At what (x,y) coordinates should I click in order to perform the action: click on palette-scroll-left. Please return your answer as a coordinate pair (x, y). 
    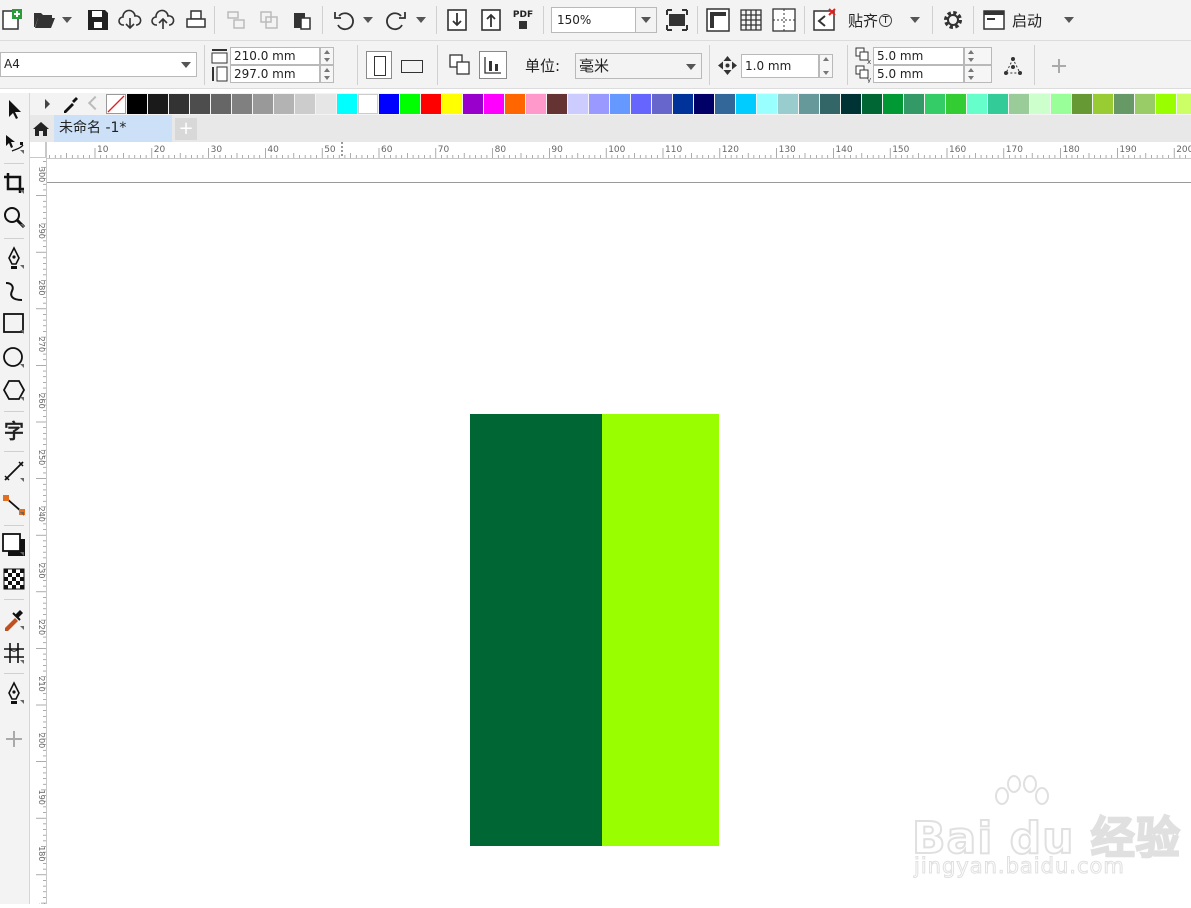
    Looking at the image, I should click on (95, 103).